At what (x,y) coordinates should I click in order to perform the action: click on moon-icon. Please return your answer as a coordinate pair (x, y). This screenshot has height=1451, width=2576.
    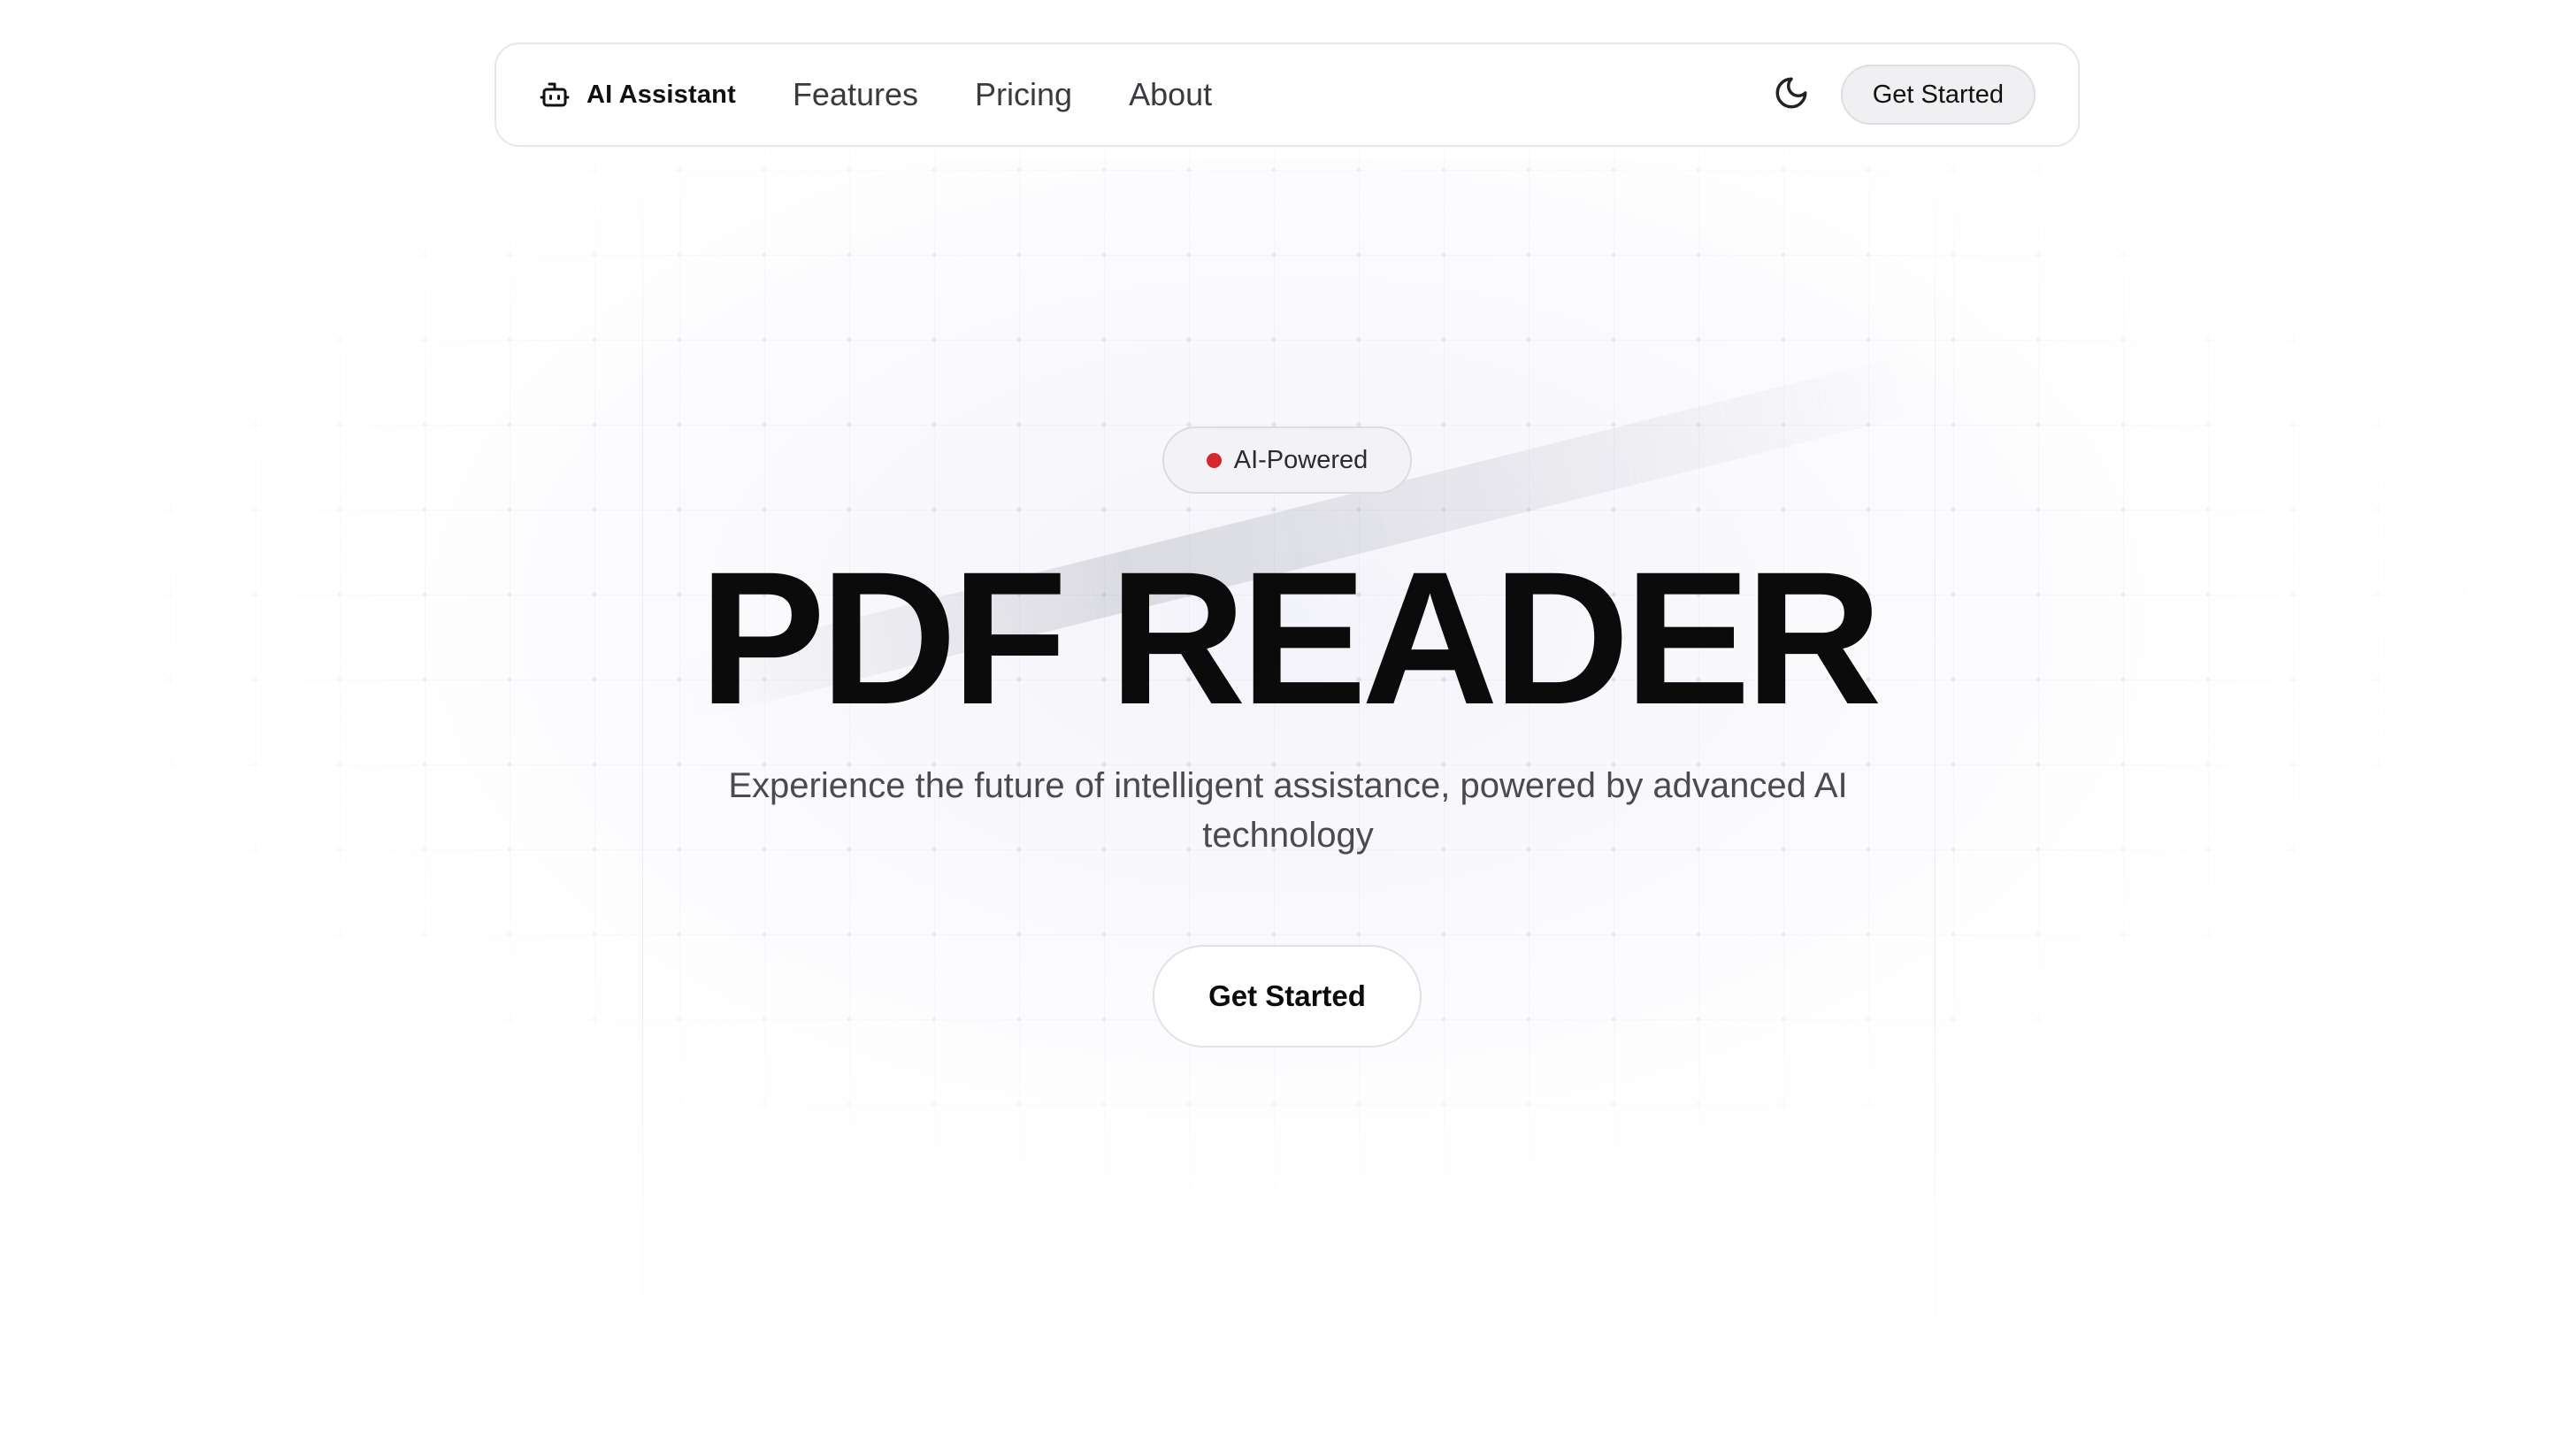
    Looking at the image, I should click on (1791, 95).